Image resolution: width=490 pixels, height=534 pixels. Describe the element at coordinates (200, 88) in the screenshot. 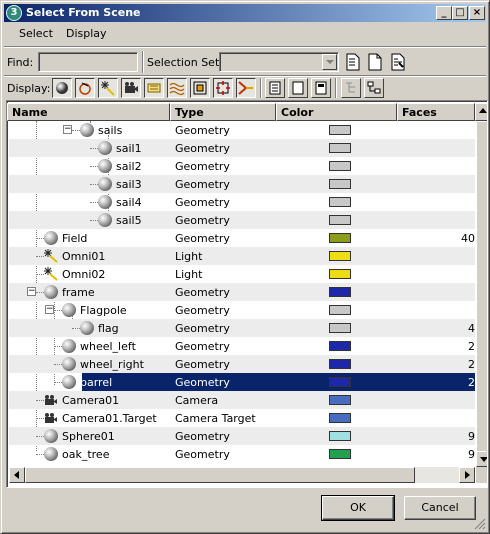

I see `filter-groups-button` at that location.